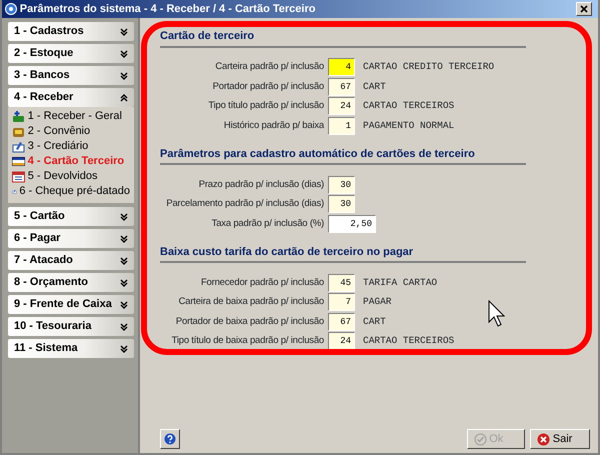 This screenshot has width=600, height=455. I want to click on calendar-icon, so click(18, 176).